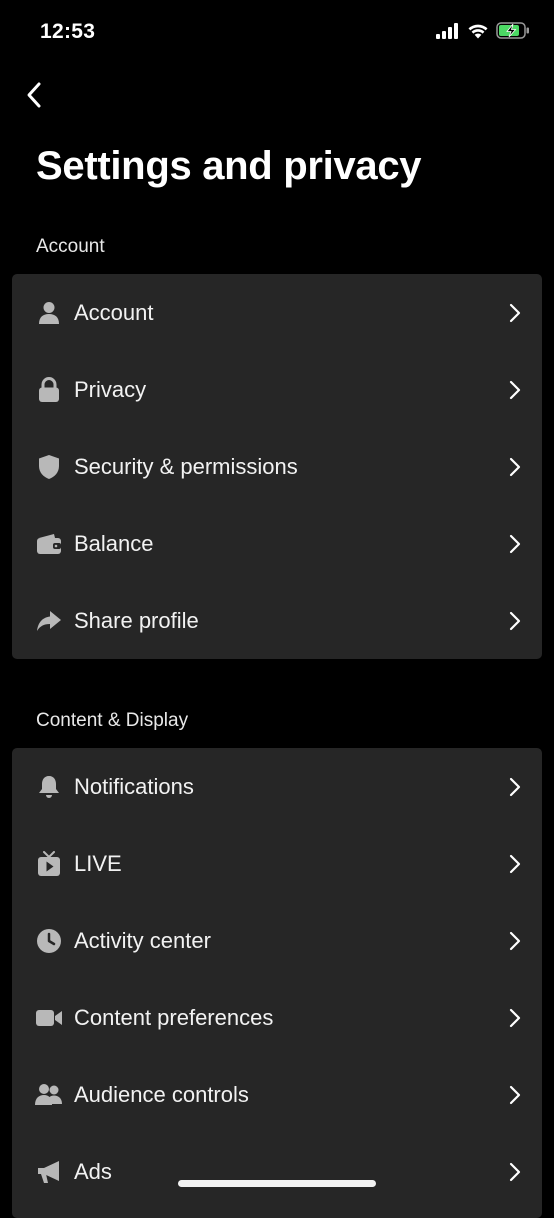  I want to click on settings-item-label: Content preferences, so click(174, 1017).